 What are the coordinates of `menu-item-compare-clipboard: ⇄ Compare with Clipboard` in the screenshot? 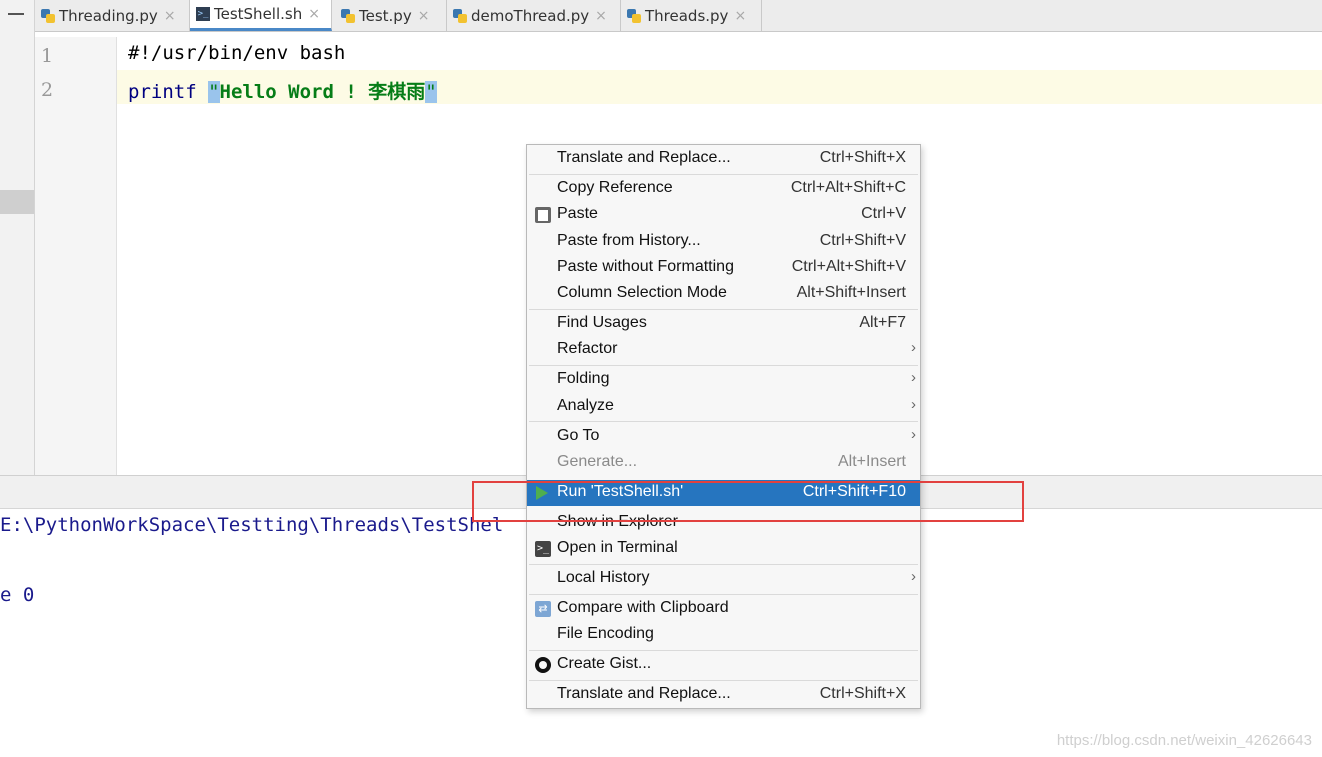 It's located at (723, 609).